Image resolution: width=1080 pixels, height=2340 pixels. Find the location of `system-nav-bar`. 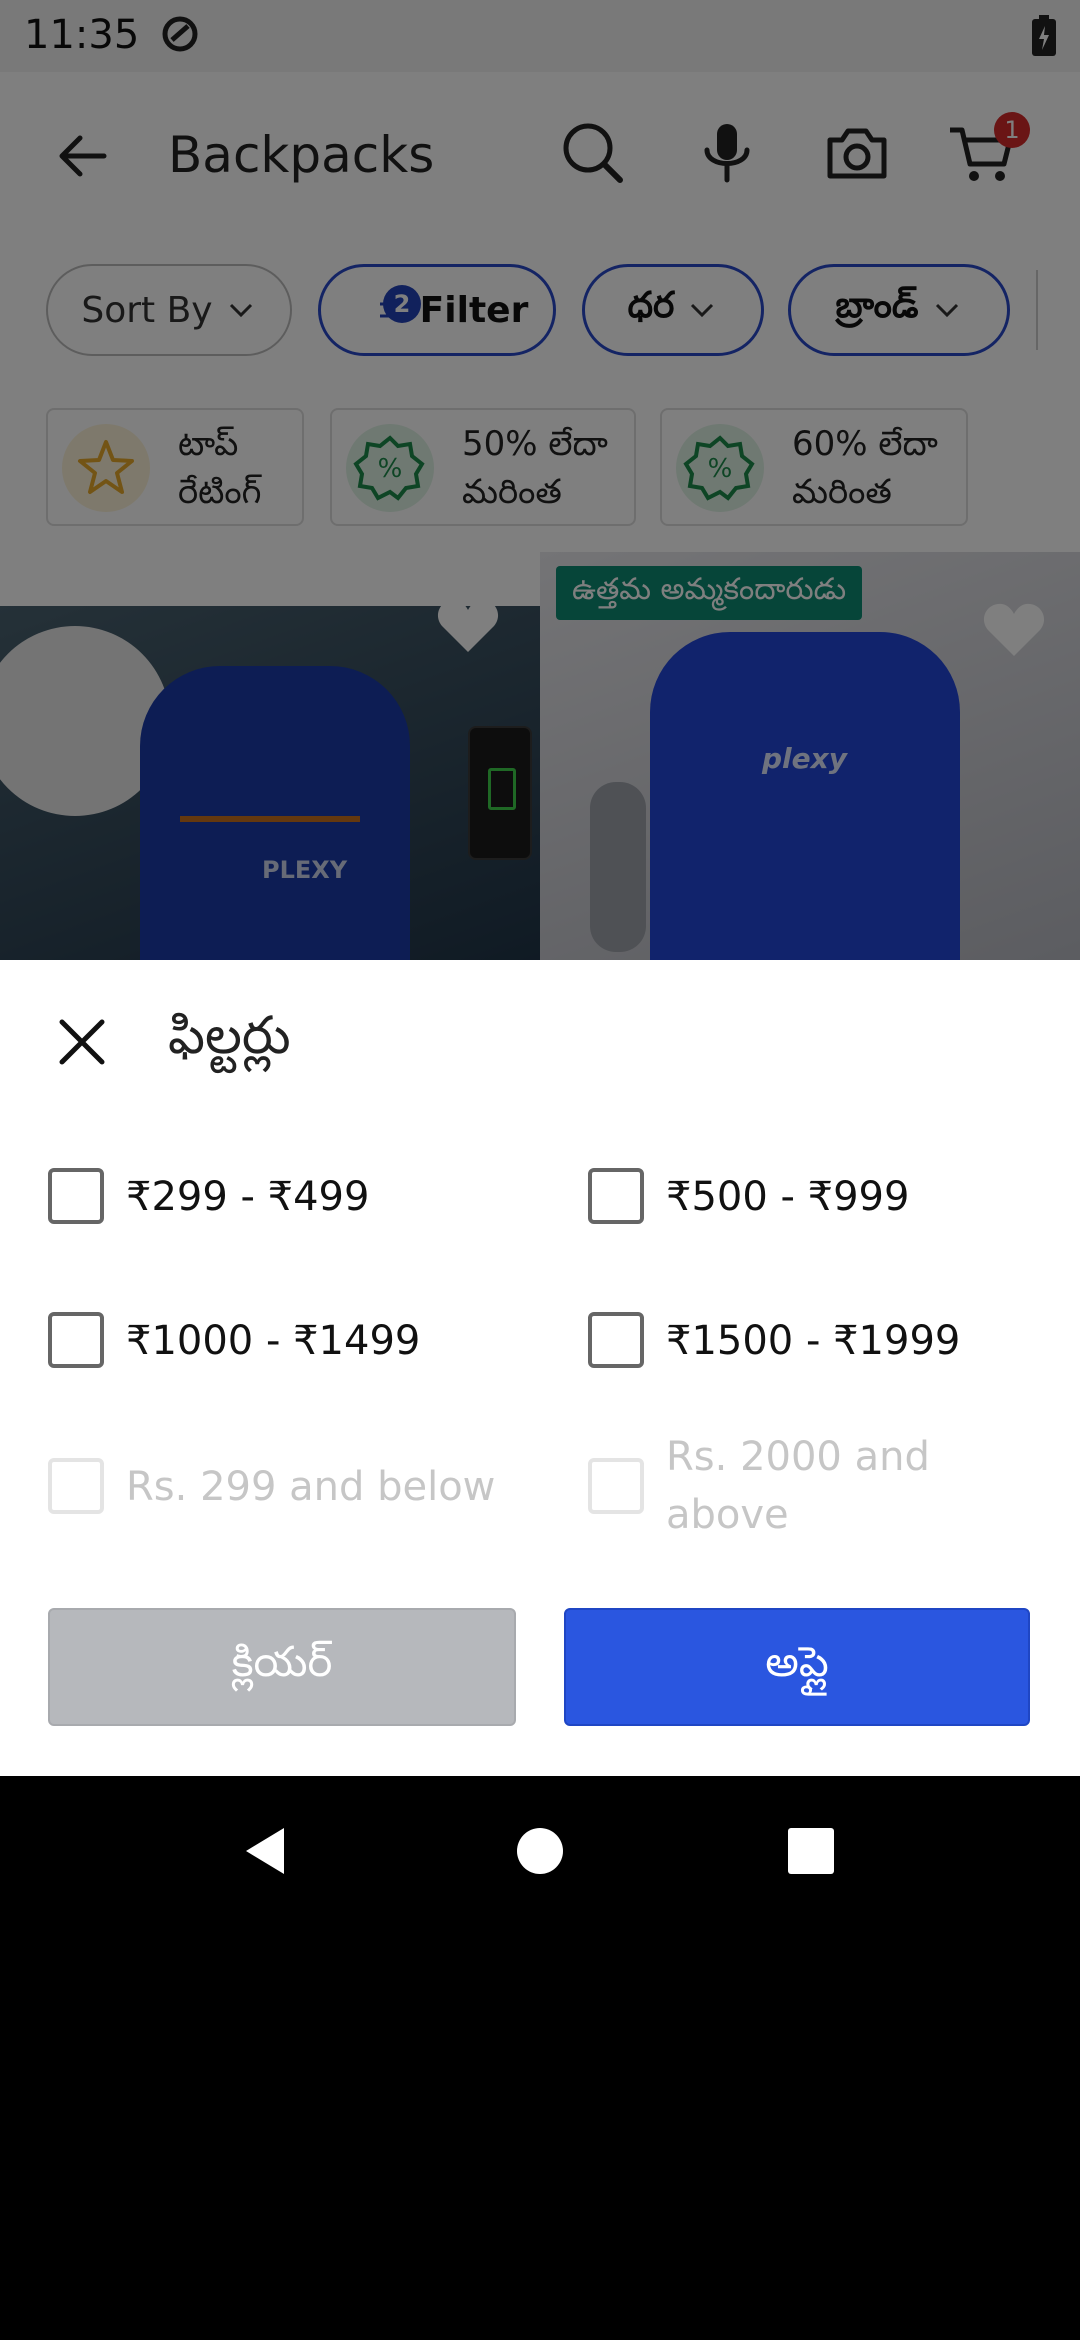

system-nav-bar is located at coordinates (540, 1851).